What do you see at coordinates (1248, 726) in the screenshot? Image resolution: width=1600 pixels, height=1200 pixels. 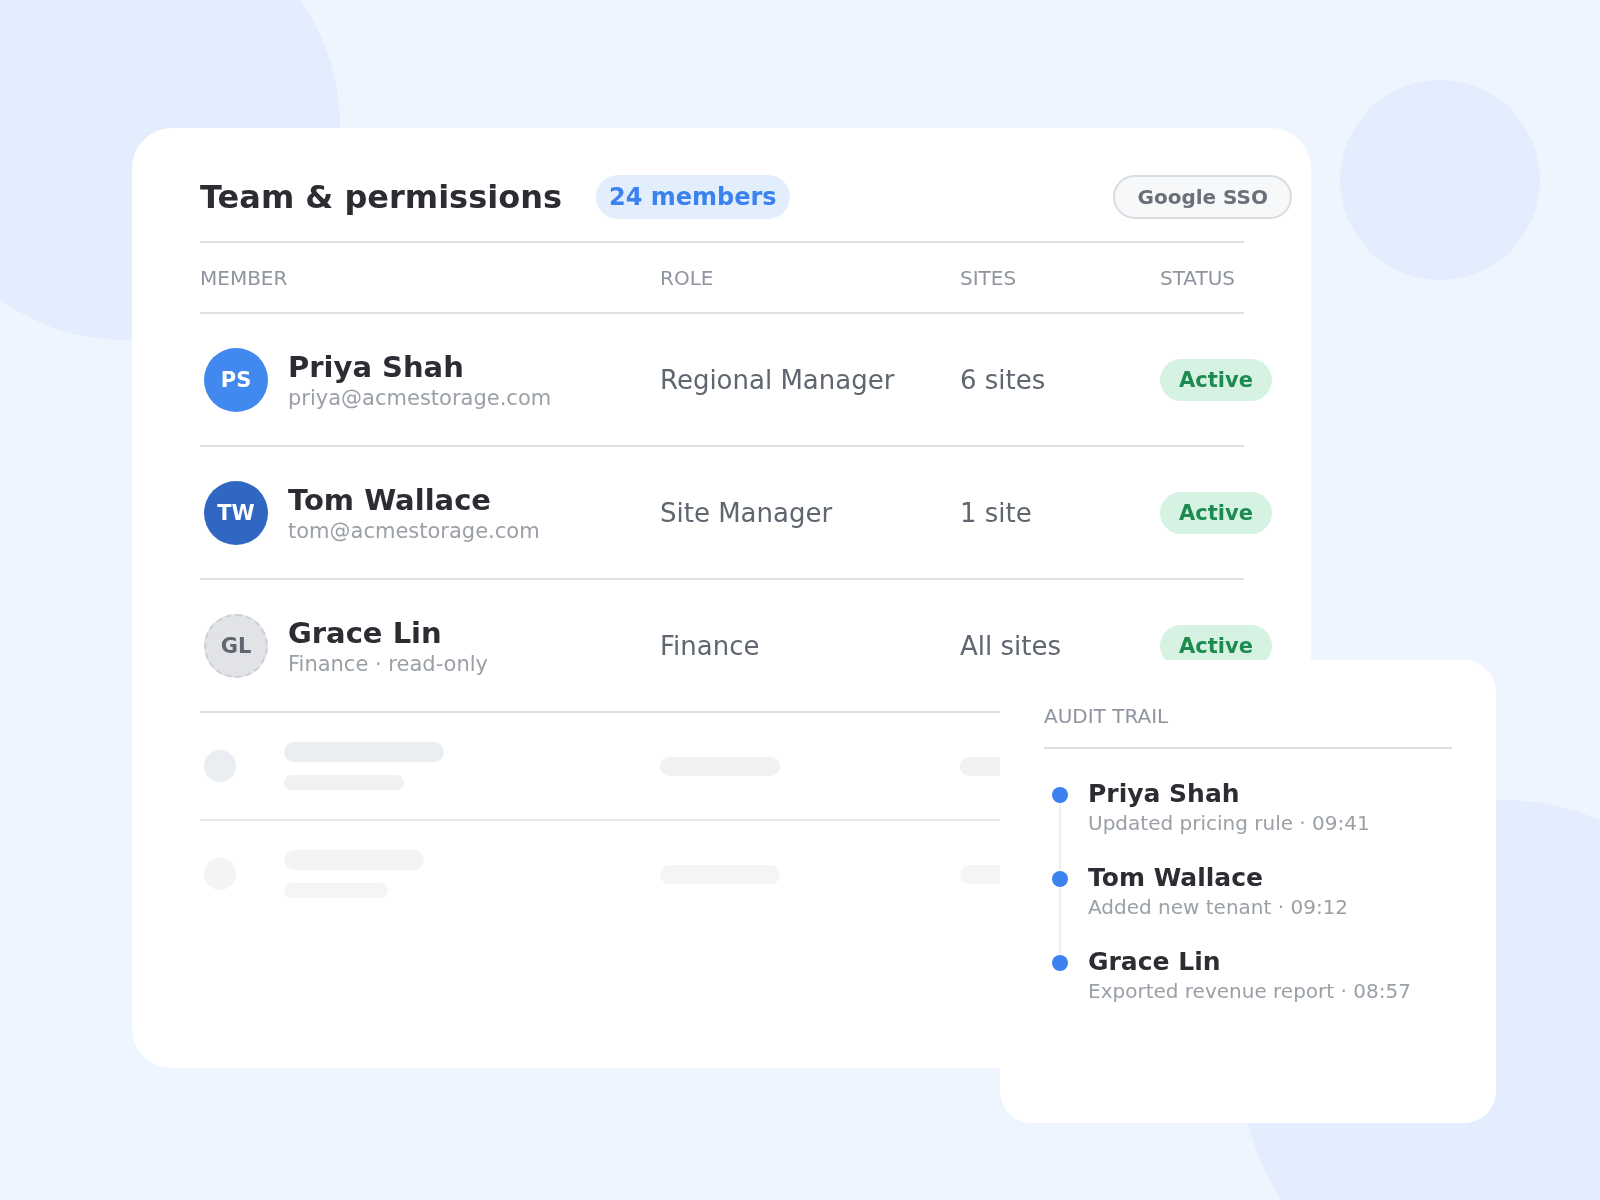 I see `panel-title: AUDIT TRAIL` at bounding box center [1248, 726].